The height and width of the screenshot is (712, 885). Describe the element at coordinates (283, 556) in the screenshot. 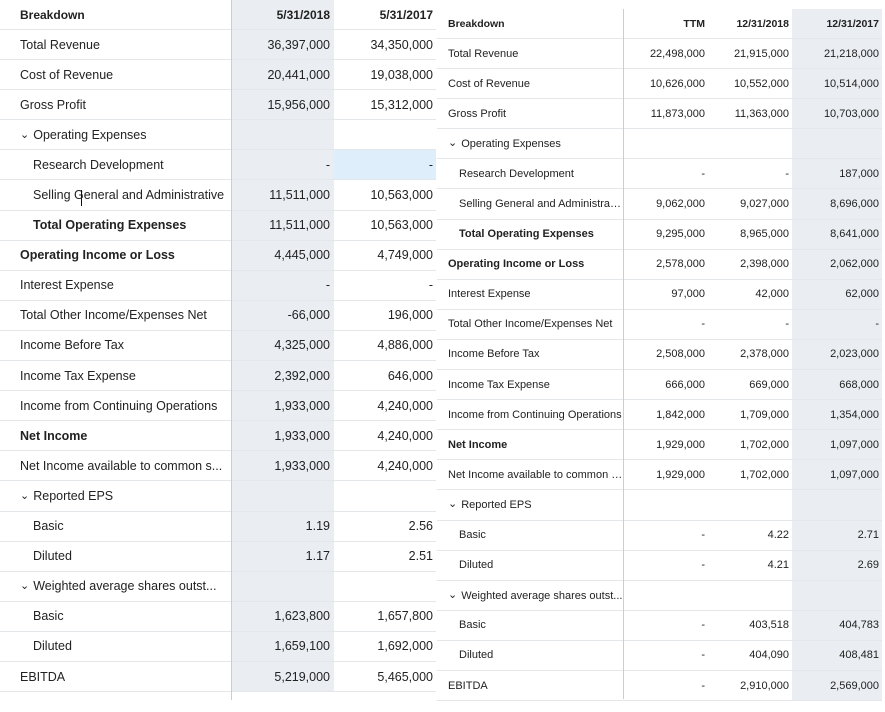

I see `cell-value: 1.17` at that location.